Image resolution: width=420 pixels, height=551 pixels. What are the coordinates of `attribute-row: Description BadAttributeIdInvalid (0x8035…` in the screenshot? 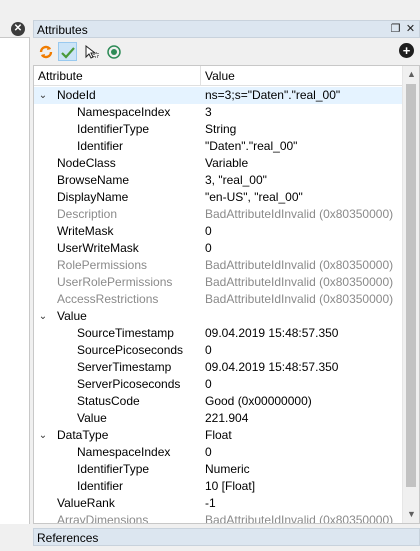 It's located at (218, 214).